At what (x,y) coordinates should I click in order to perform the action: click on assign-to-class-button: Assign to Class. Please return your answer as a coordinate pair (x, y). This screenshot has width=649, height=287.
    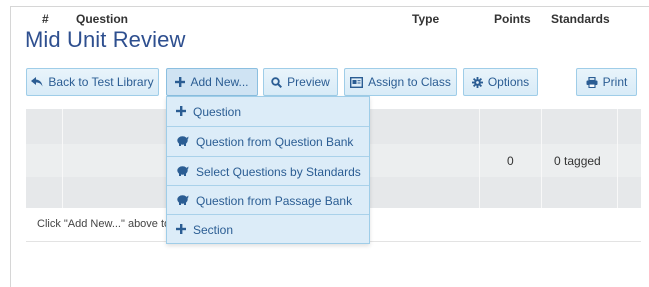
    Looking at the image, I should click on (400, 82).